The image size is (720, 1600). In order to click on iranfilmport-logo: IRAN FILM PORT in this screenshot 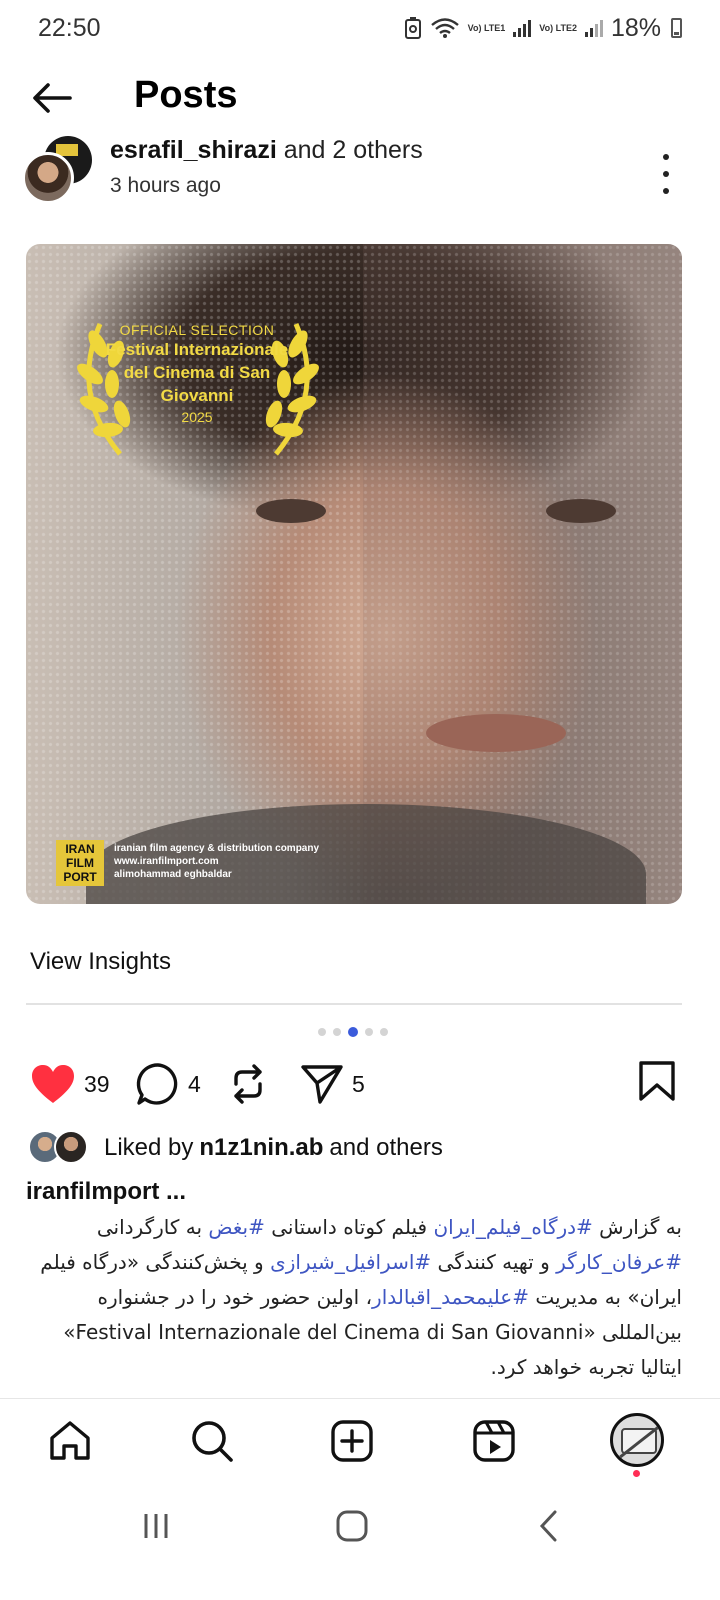, I will do `click(80, 863)`.